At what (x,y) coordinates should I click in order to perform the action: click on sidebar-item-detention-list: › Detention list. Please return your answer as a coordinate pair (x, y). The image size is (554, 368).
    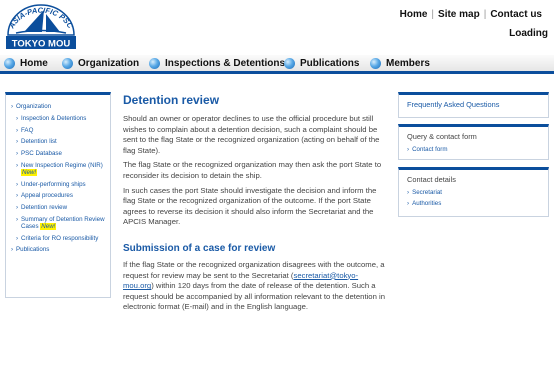
    Looking at the image, I should click on (60, 142).